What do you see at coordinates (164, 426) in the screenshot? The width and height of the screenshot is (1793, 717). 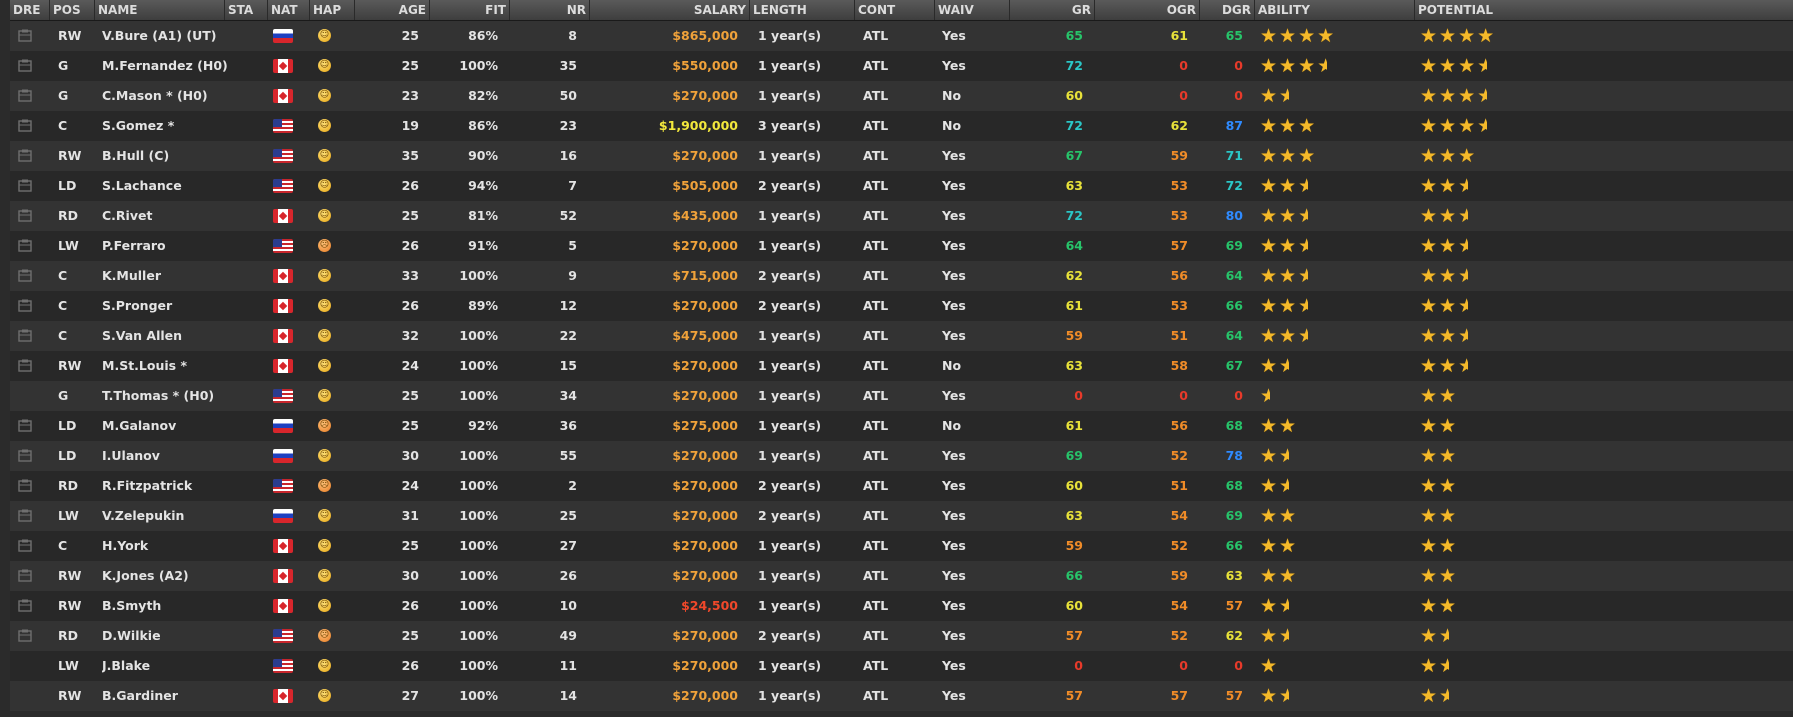 I see `cell-name: M.Galanov` at bounding box center [164, 426].